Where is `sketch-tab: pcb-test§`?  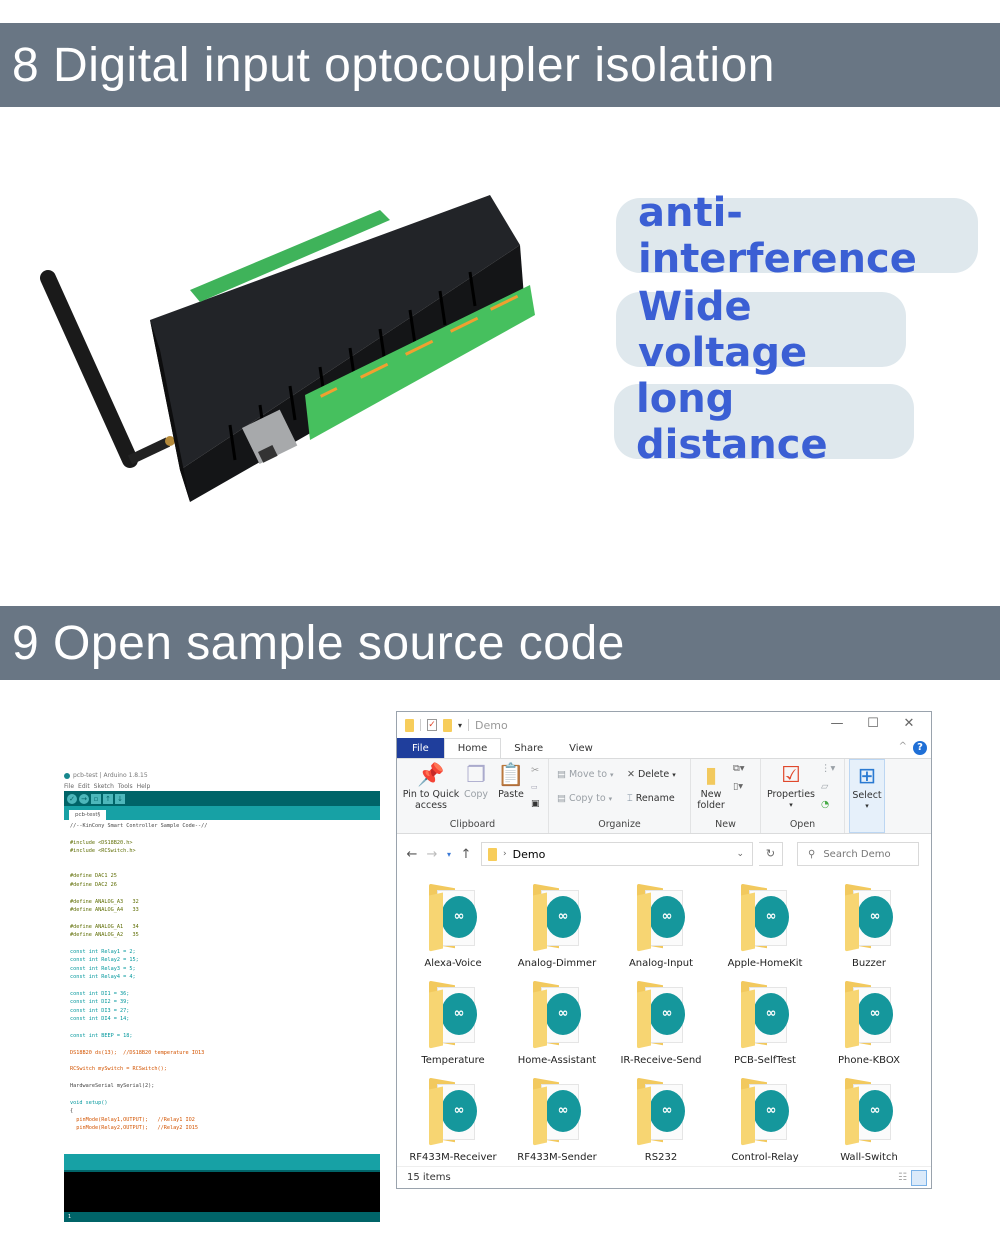
sketch-tab: pcb-test§ is located at coordinates (88, 815).